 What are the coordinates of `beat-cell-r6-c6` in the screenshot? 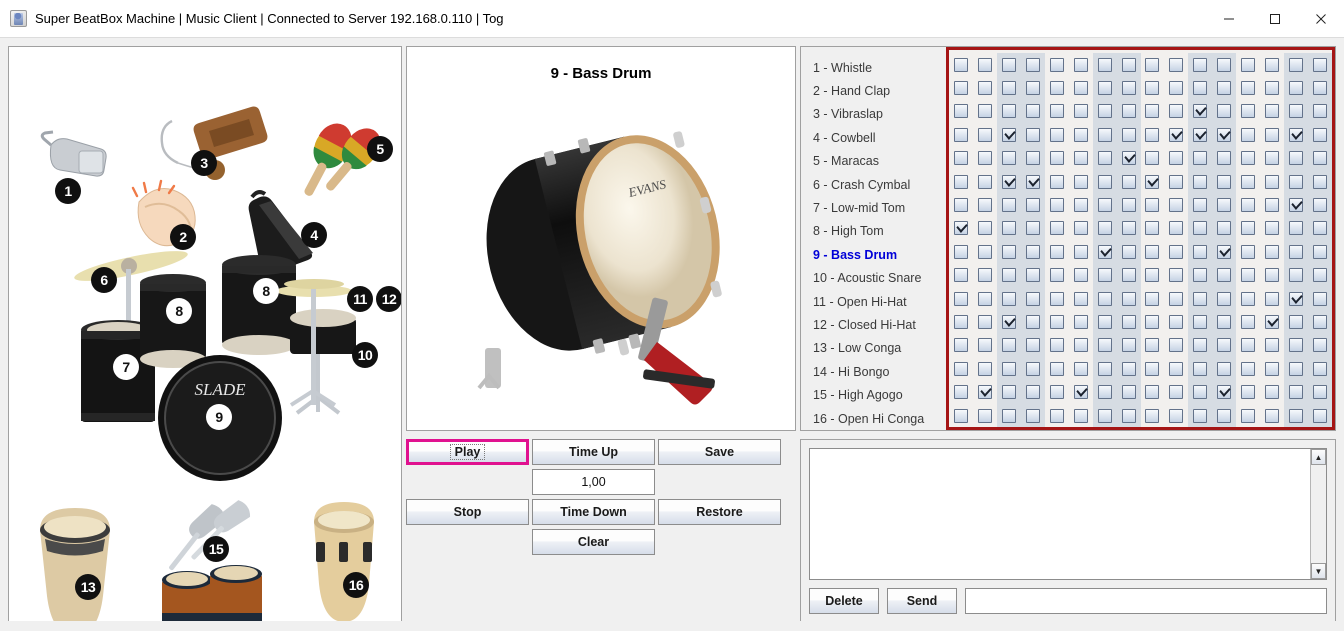 It's located at (1081, 181).